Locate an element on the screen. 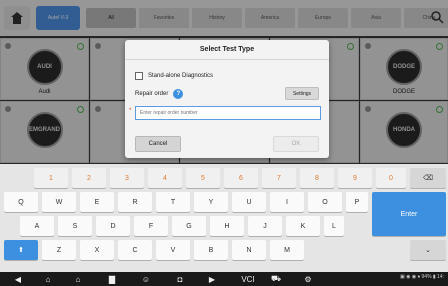 The height and width of the screenshot is (286, 448). key-s: S is located at coordinates (75, 226).